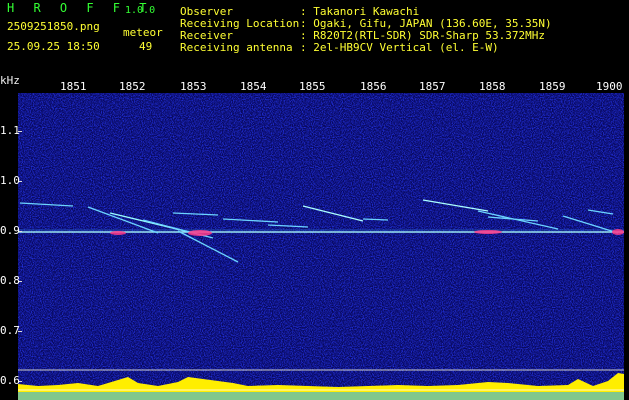 This screenshot has height=400, width=629. Describe the element at coordinates (10, 80) in the screenshot. I see `frequency-unit-label: kHz` at that location.